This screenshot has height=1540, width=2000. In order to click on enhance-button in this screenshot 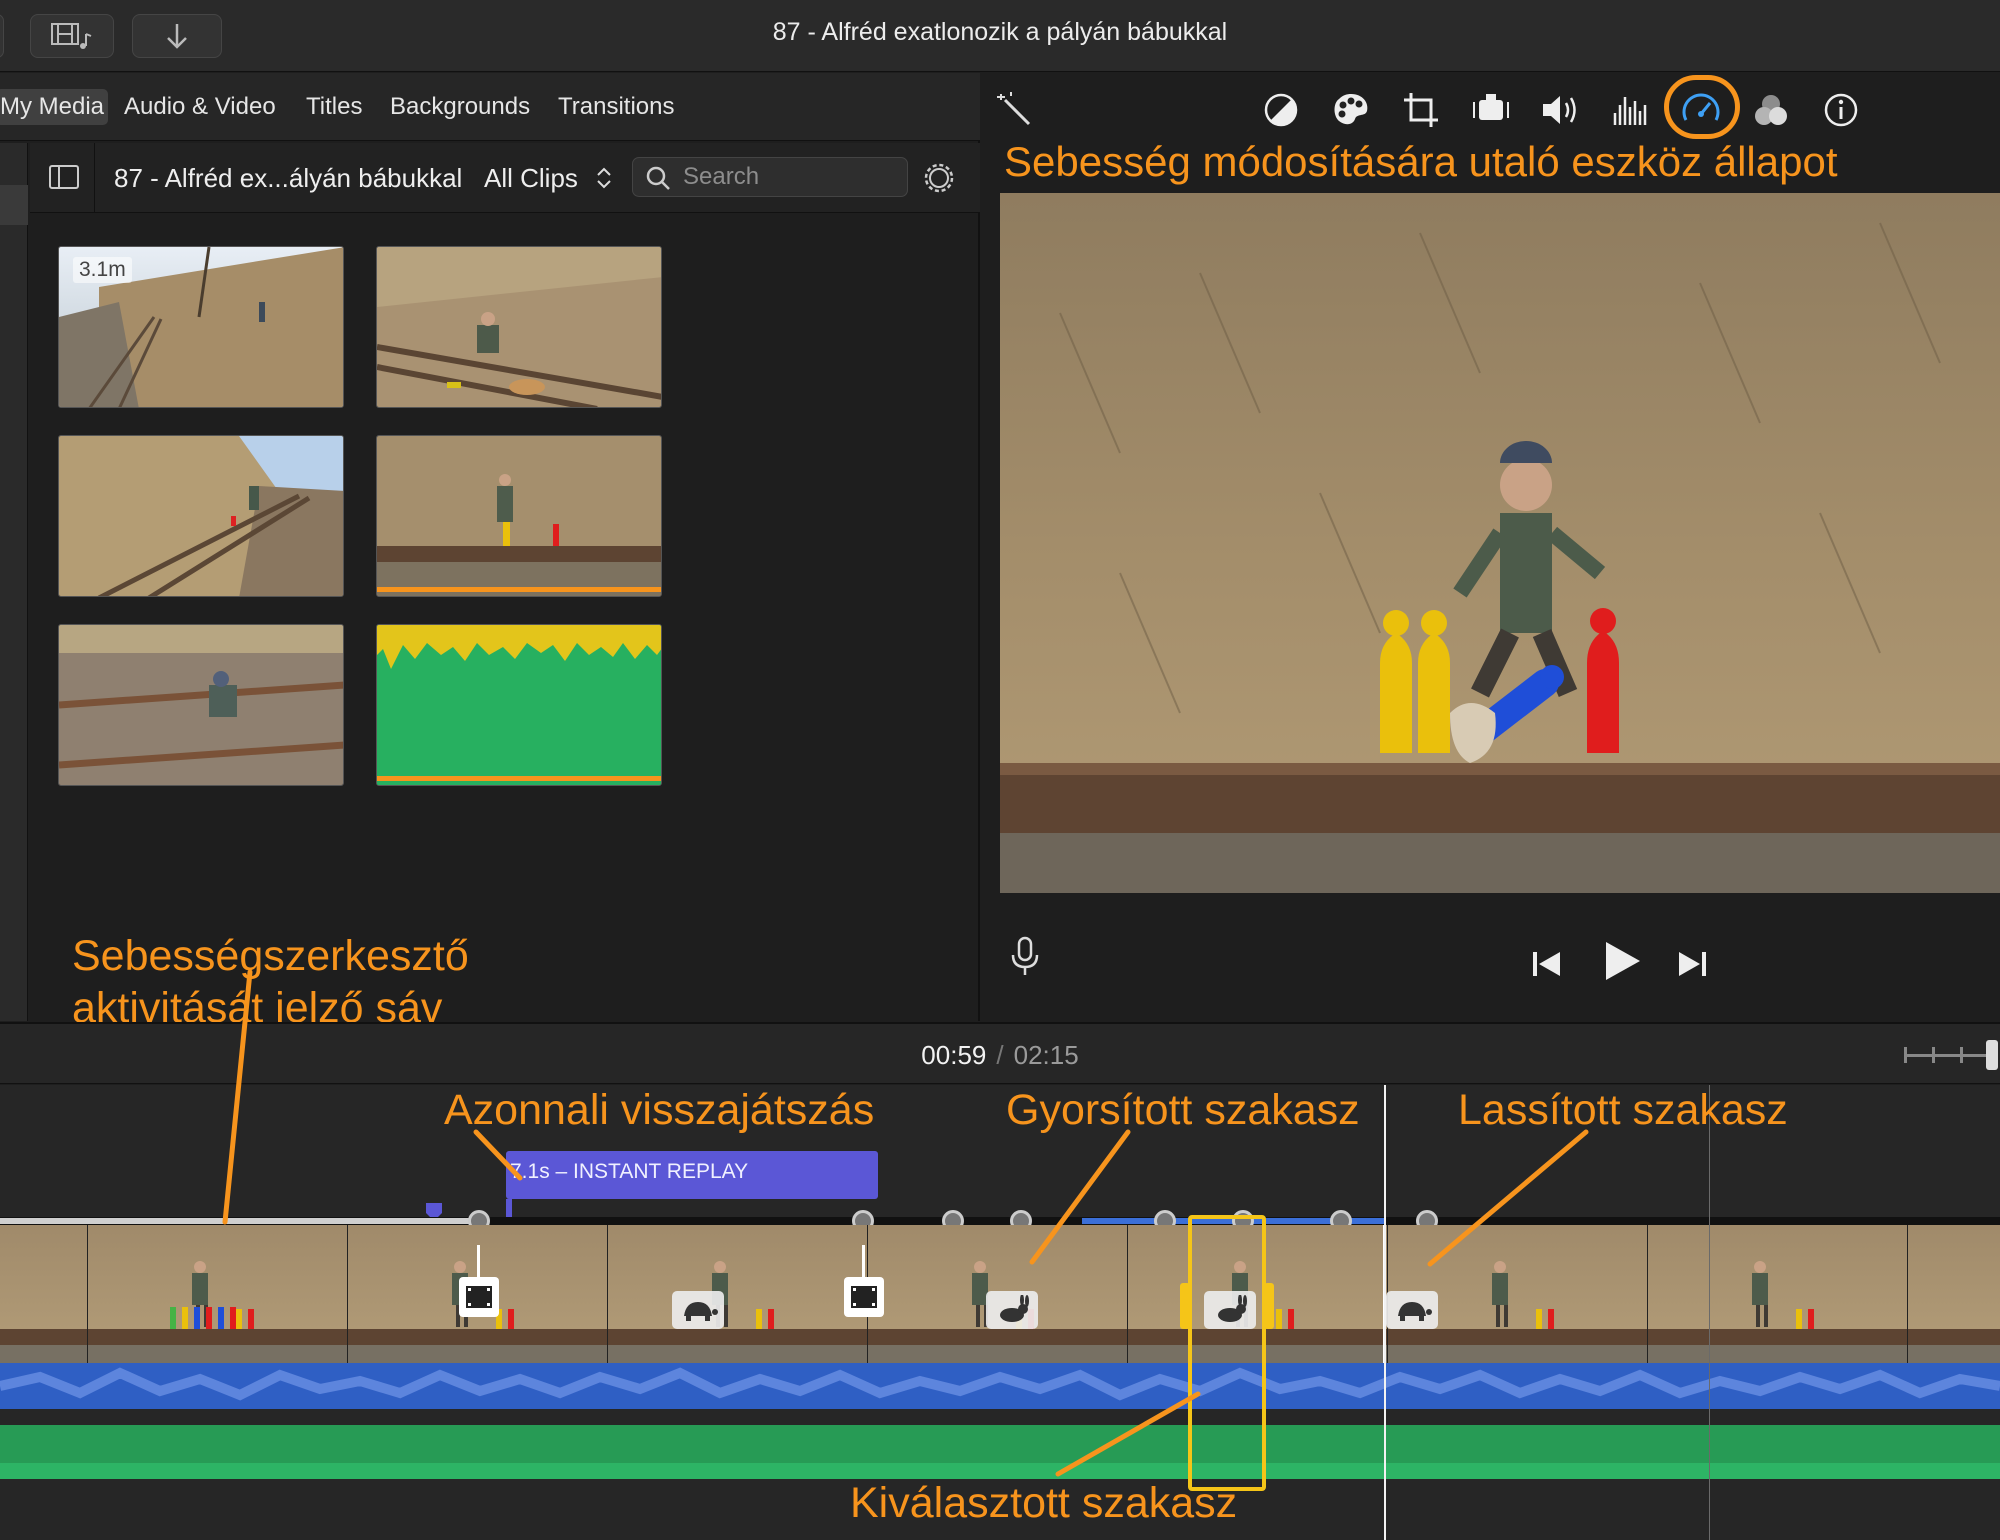, I will do `click(1015, 110)`.